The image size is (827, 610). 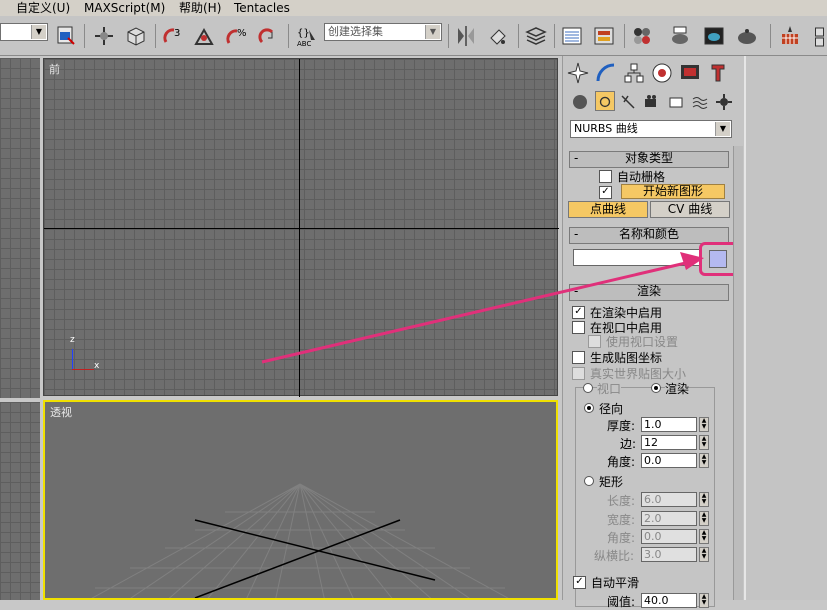 I want to click on enable-in-render-checkbox: ✓, so click(x=578, y=312).